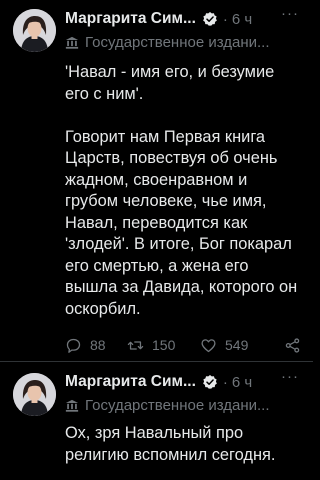  I want to click on like-button: 549, so click(224, 345).